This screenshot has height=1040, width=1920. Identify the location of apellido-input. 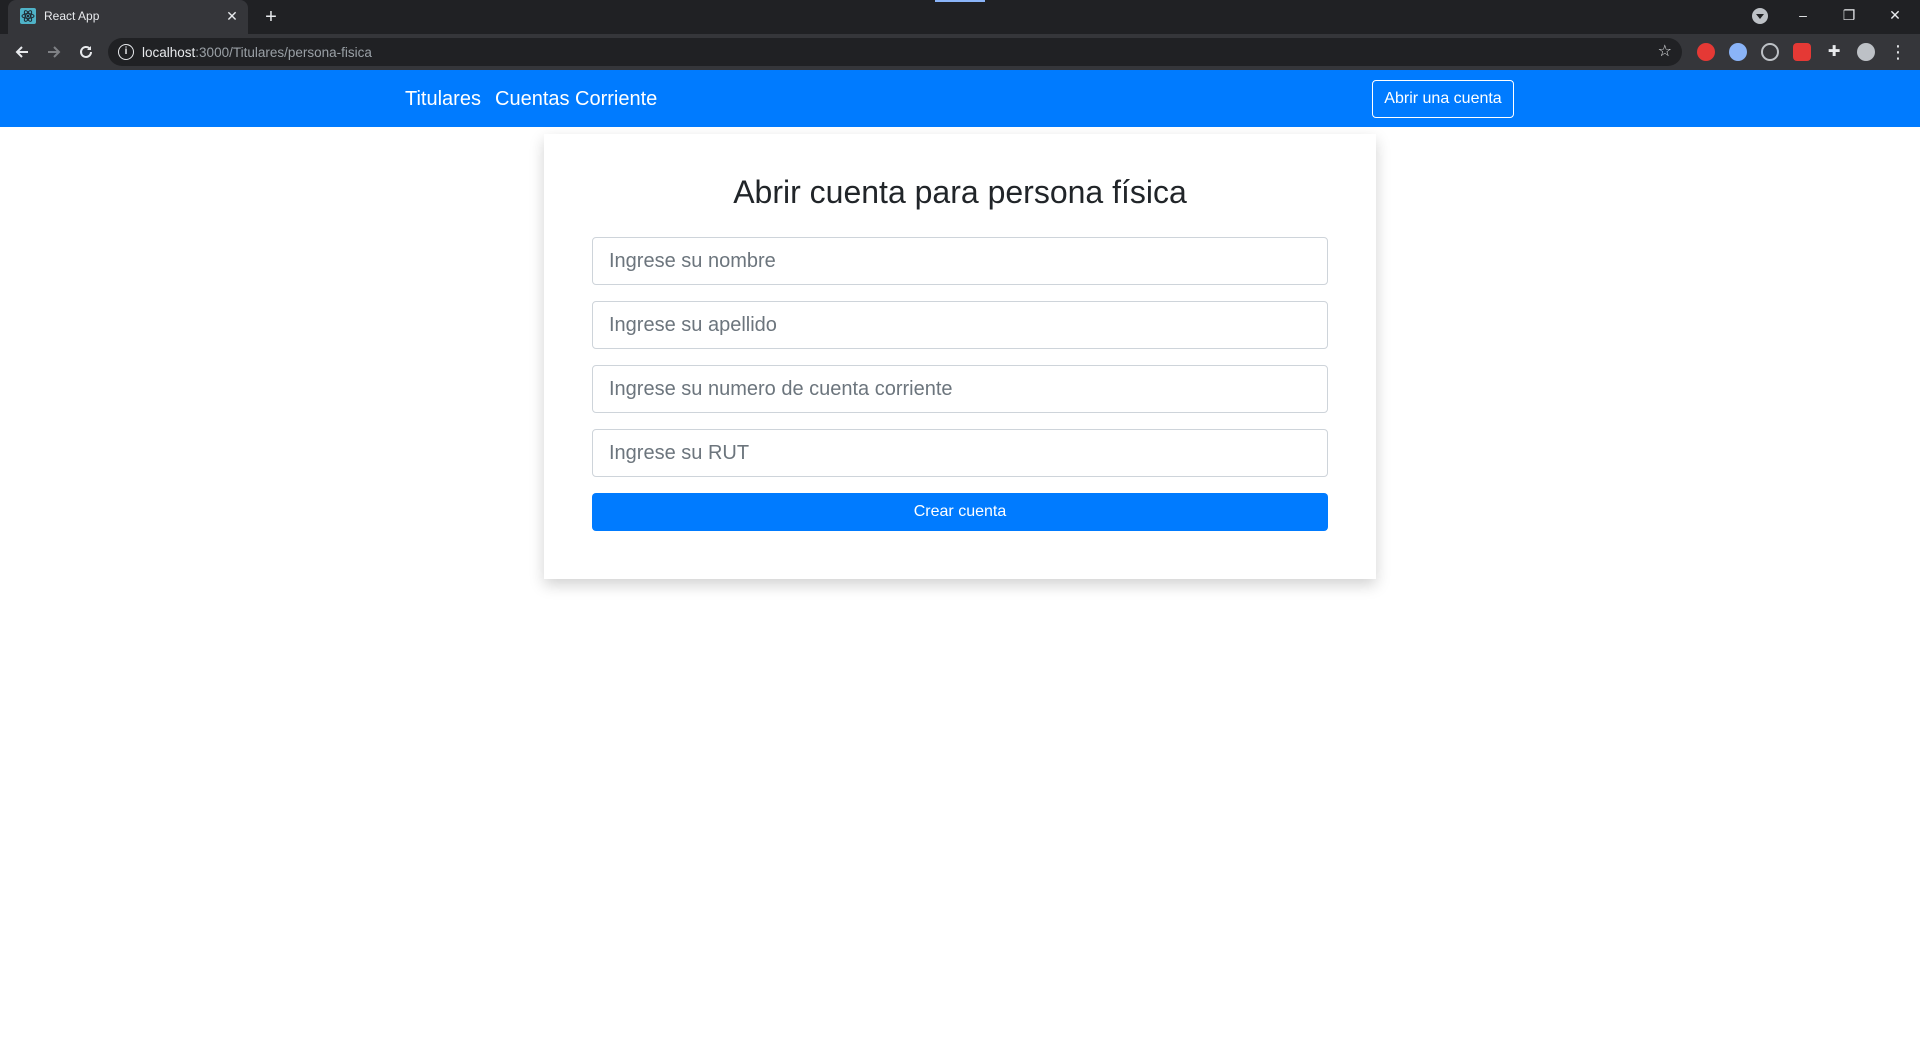
(960, 325).